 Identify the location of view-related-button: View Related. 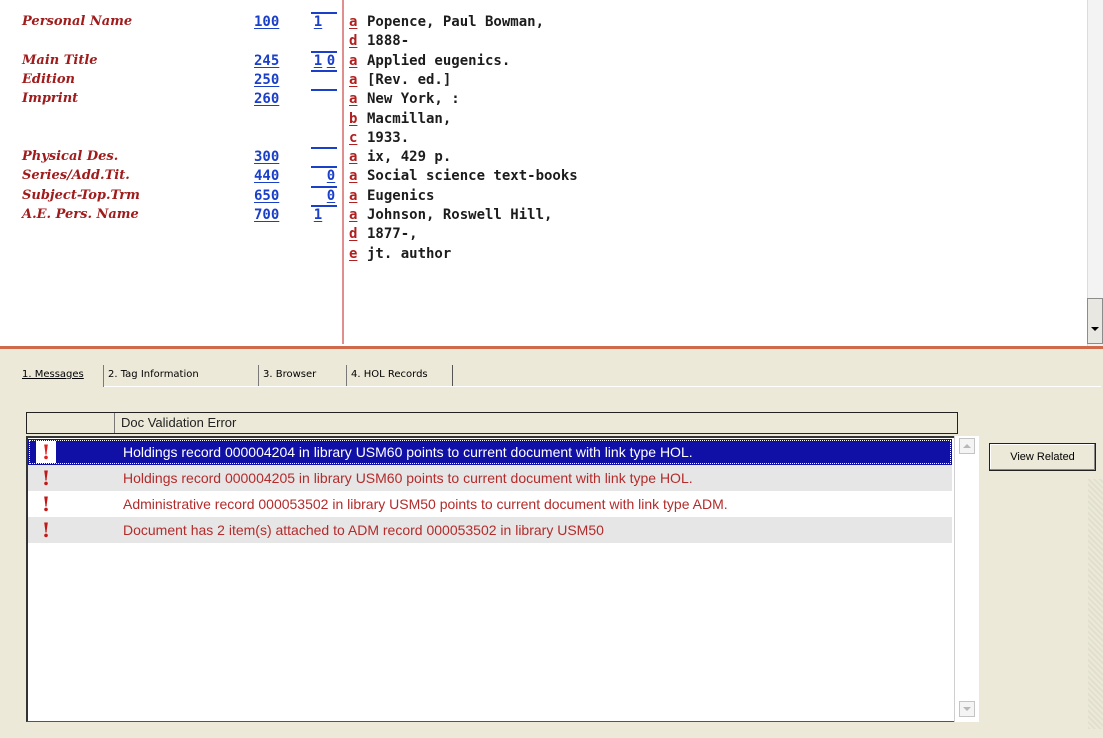
(1042, 457).